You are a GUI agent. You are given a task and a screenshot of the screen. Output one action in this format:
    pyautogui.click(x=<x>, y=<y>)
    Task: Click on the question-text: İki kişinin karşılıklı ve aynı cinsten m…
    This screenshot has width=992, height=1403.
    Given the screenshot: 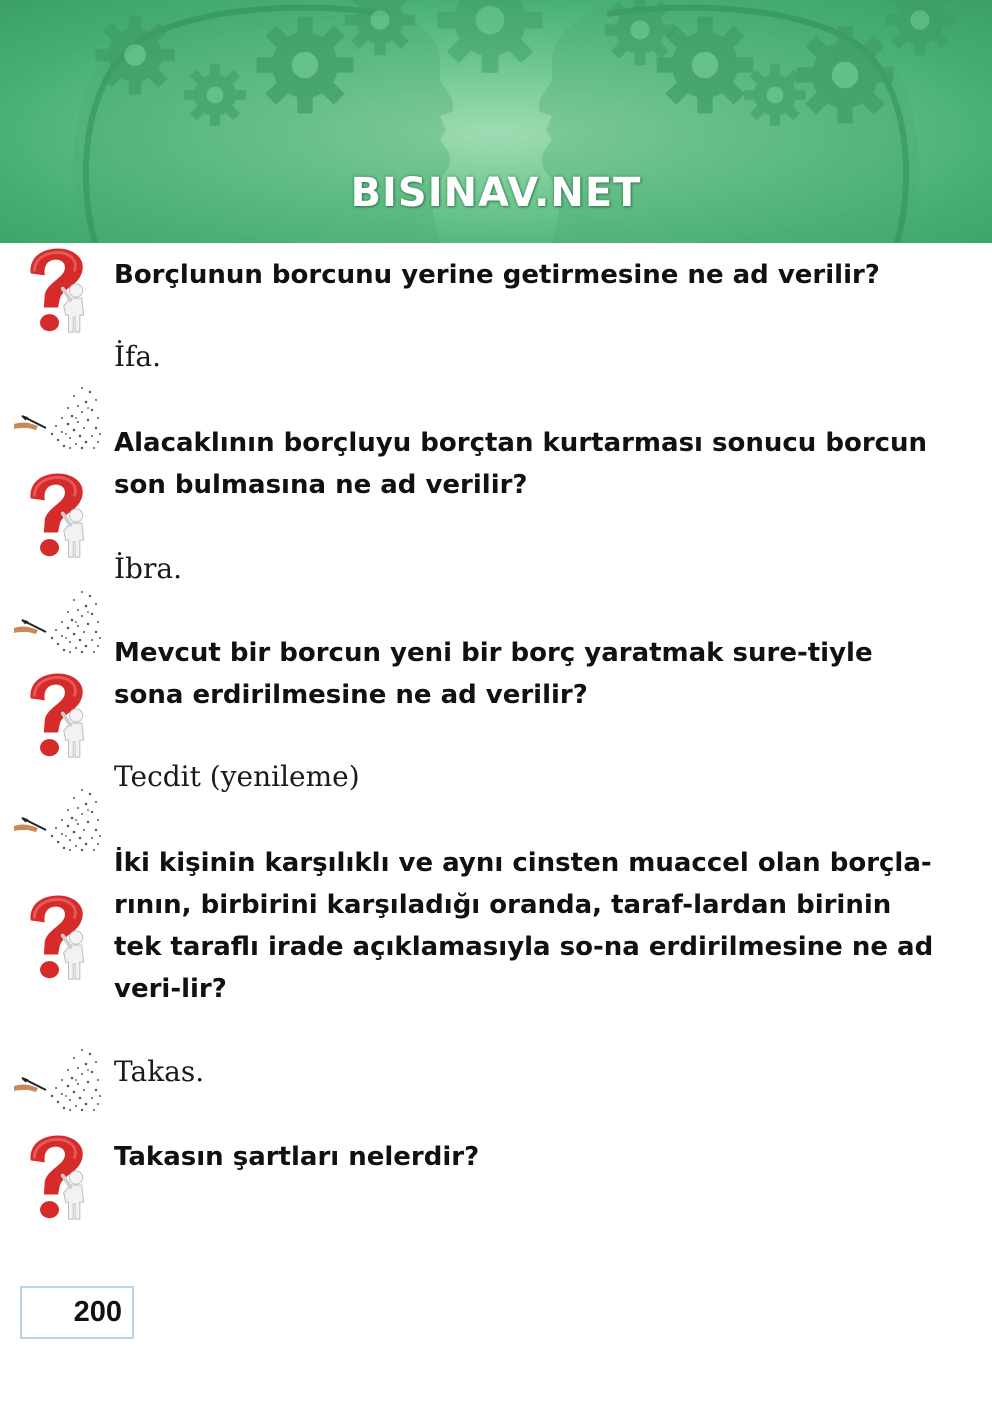 What is the action you would take?
    pyautogui.click(x=524, y=926)
    